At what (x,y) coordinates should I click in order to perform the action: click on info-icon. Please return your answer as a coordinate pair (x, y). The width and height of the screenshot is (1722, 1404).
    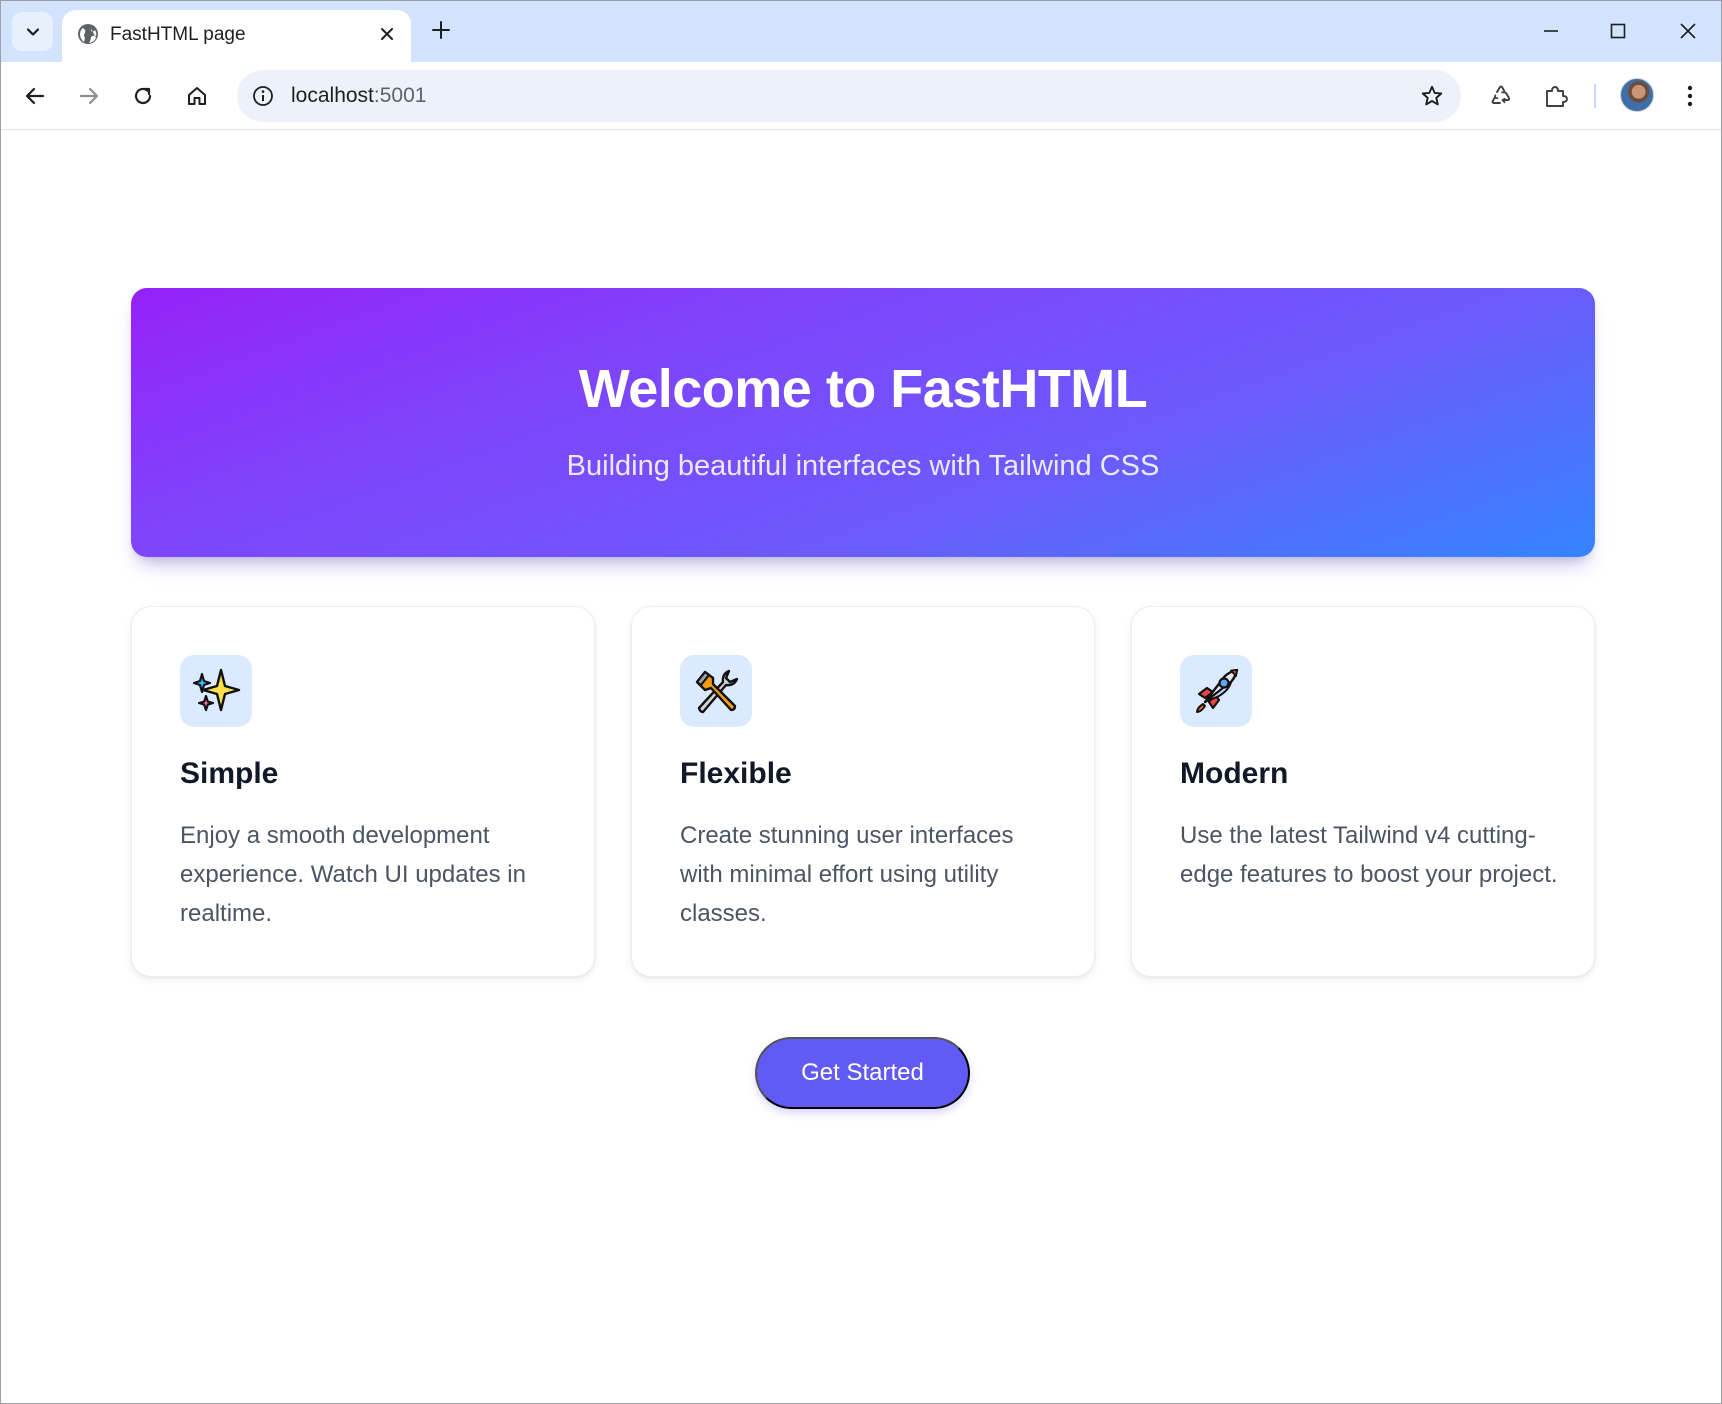
    Looking at the image, I should click on (263, 96).